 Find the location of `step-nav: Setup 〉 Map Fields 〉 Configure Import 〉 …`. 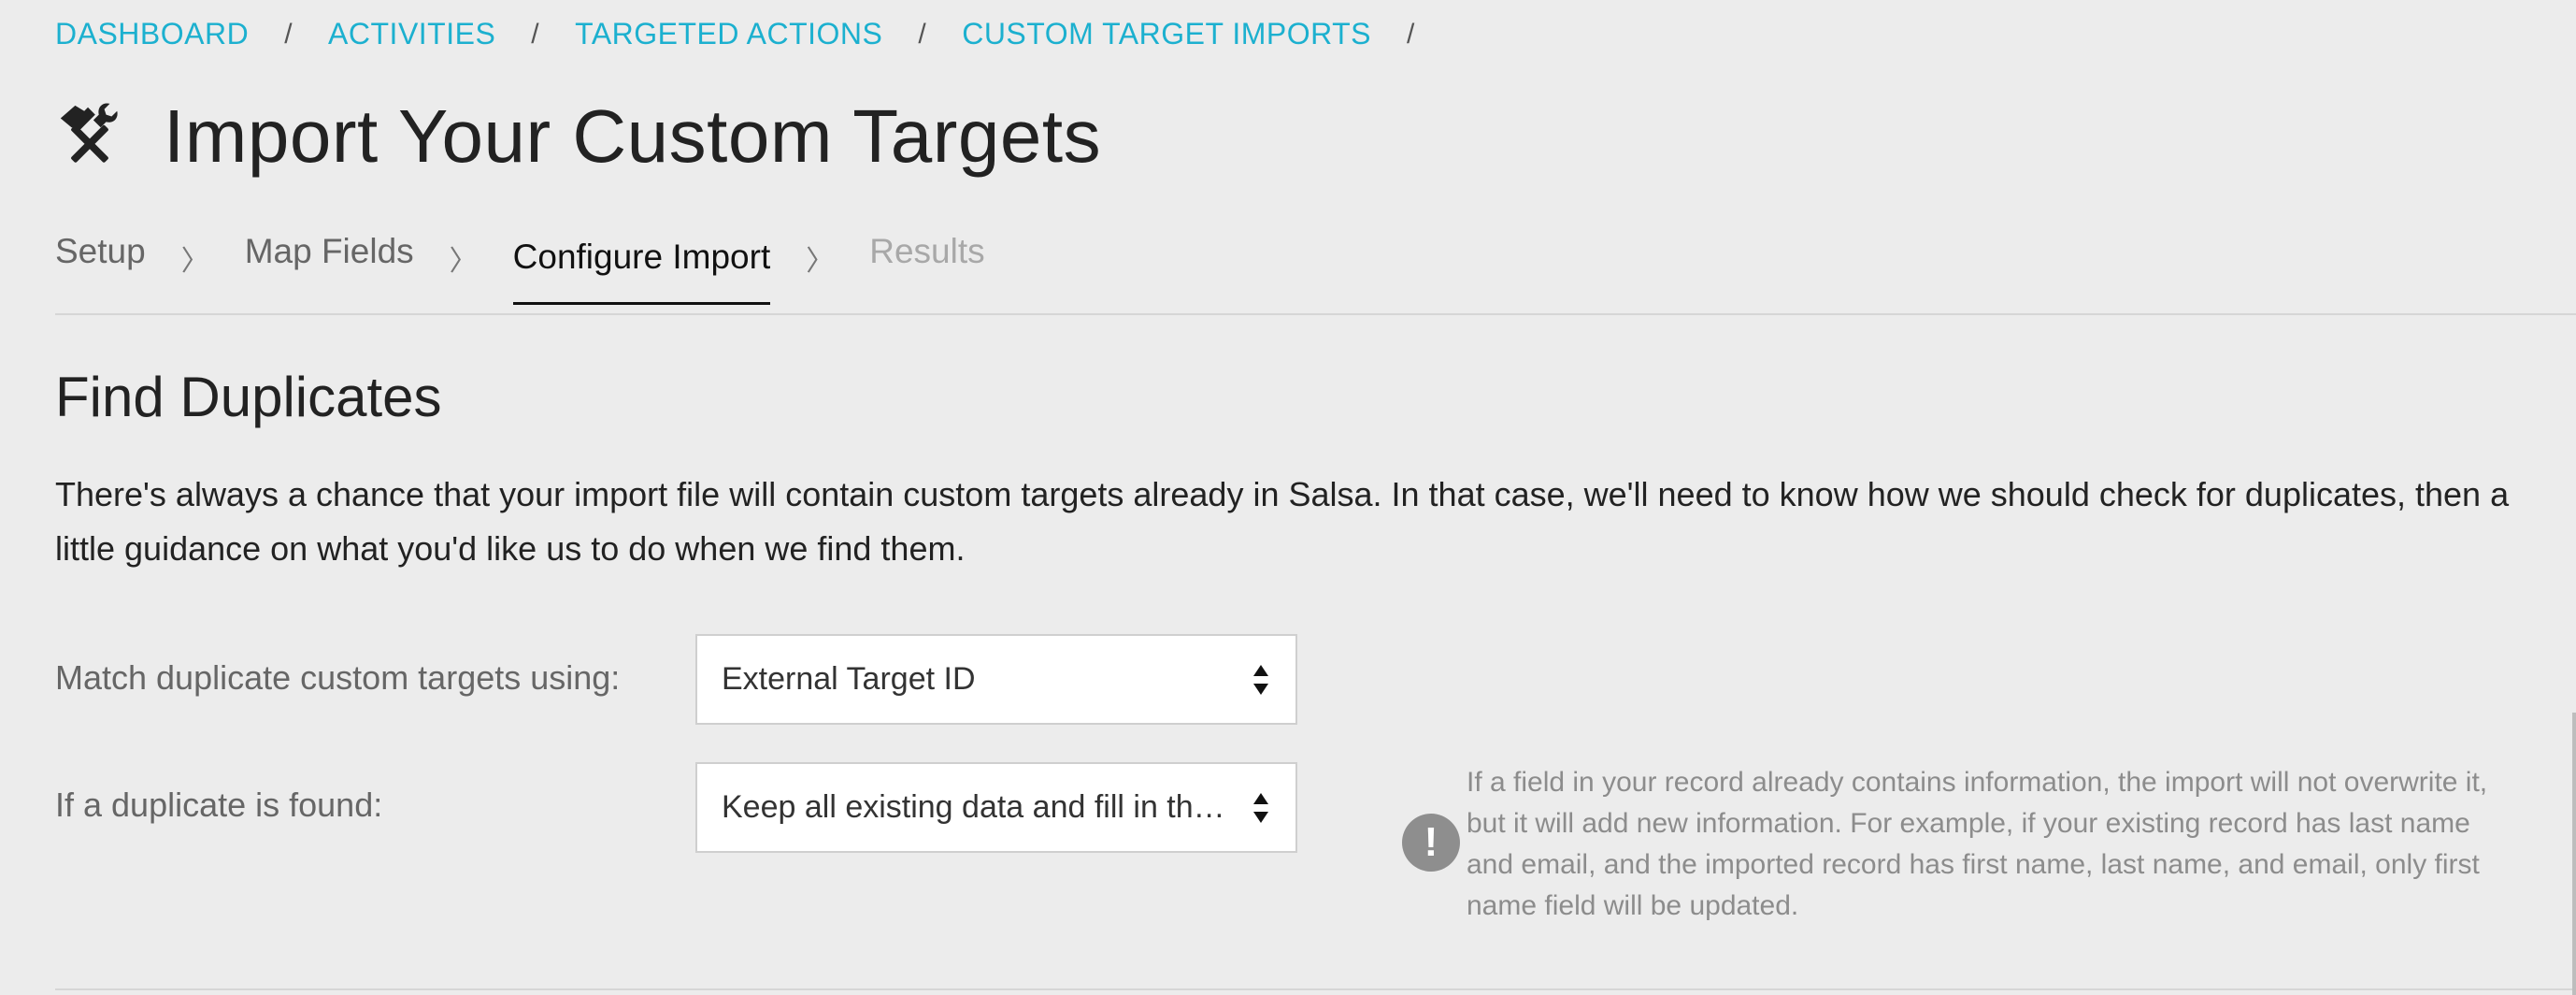

step-nav: Setup 〉 Map Fields 〉 Configure Import 〉 … is located at coordinates (520, 272).